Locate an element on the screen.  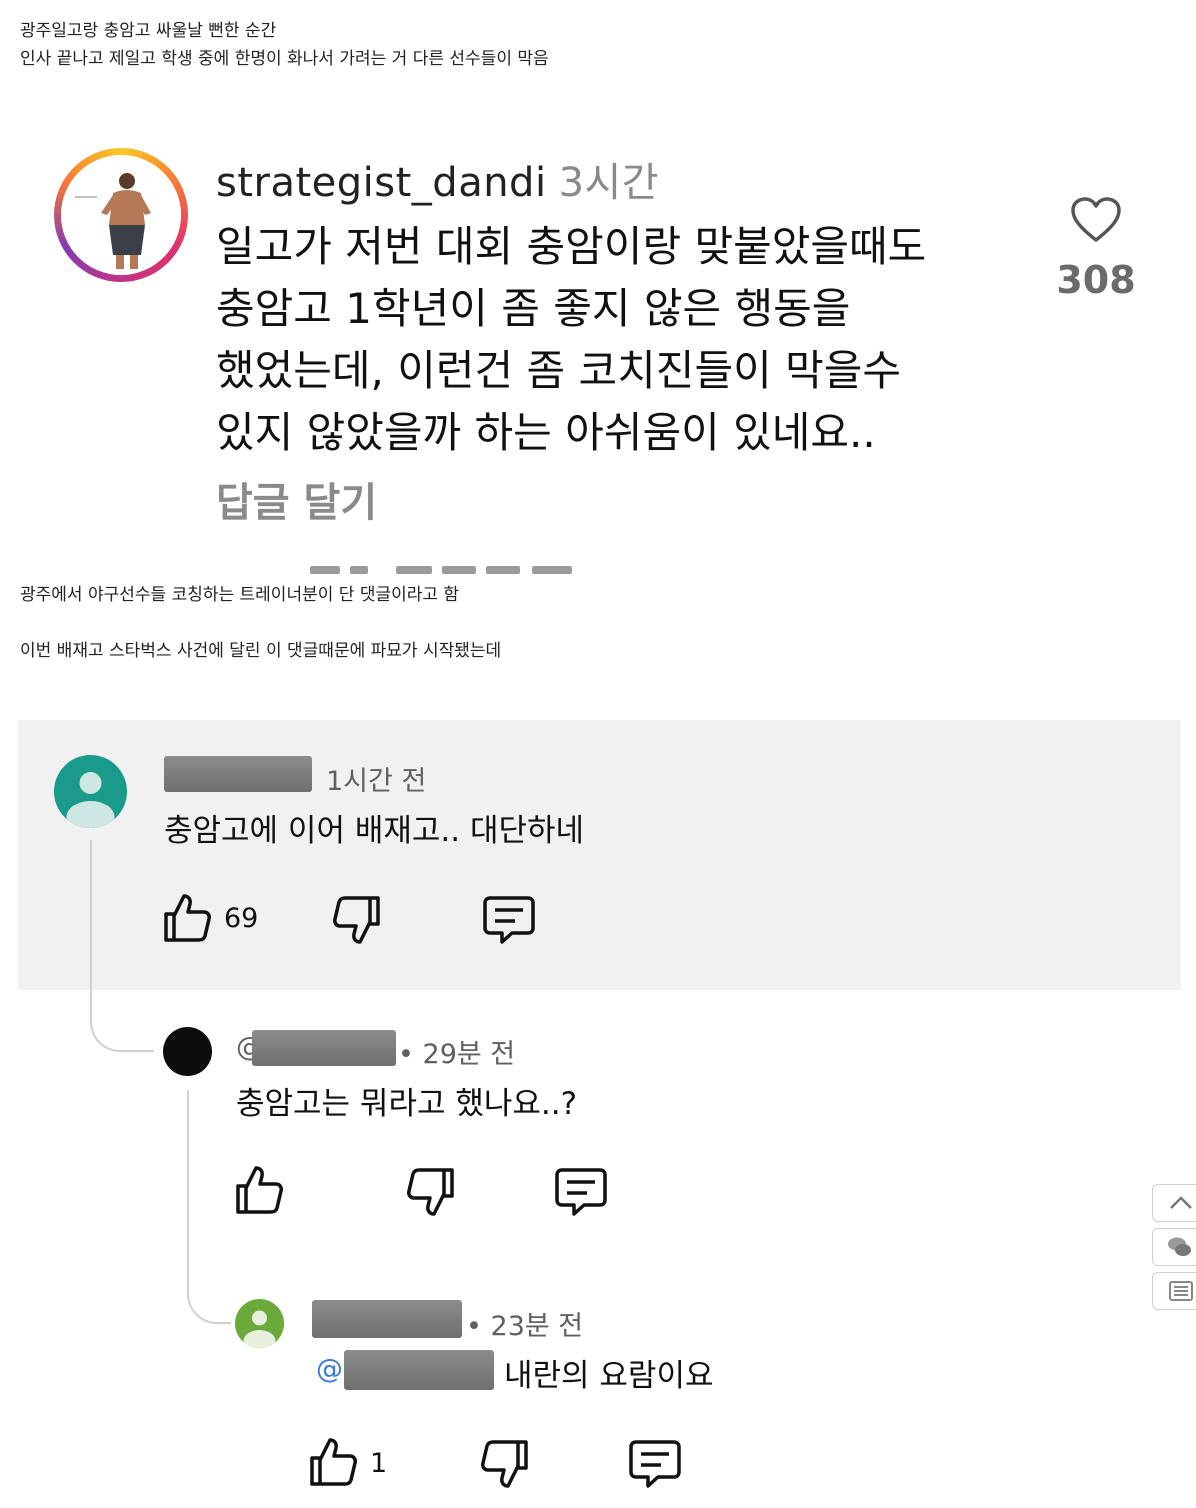
list-icon is located at coordinates (1181, 1291).